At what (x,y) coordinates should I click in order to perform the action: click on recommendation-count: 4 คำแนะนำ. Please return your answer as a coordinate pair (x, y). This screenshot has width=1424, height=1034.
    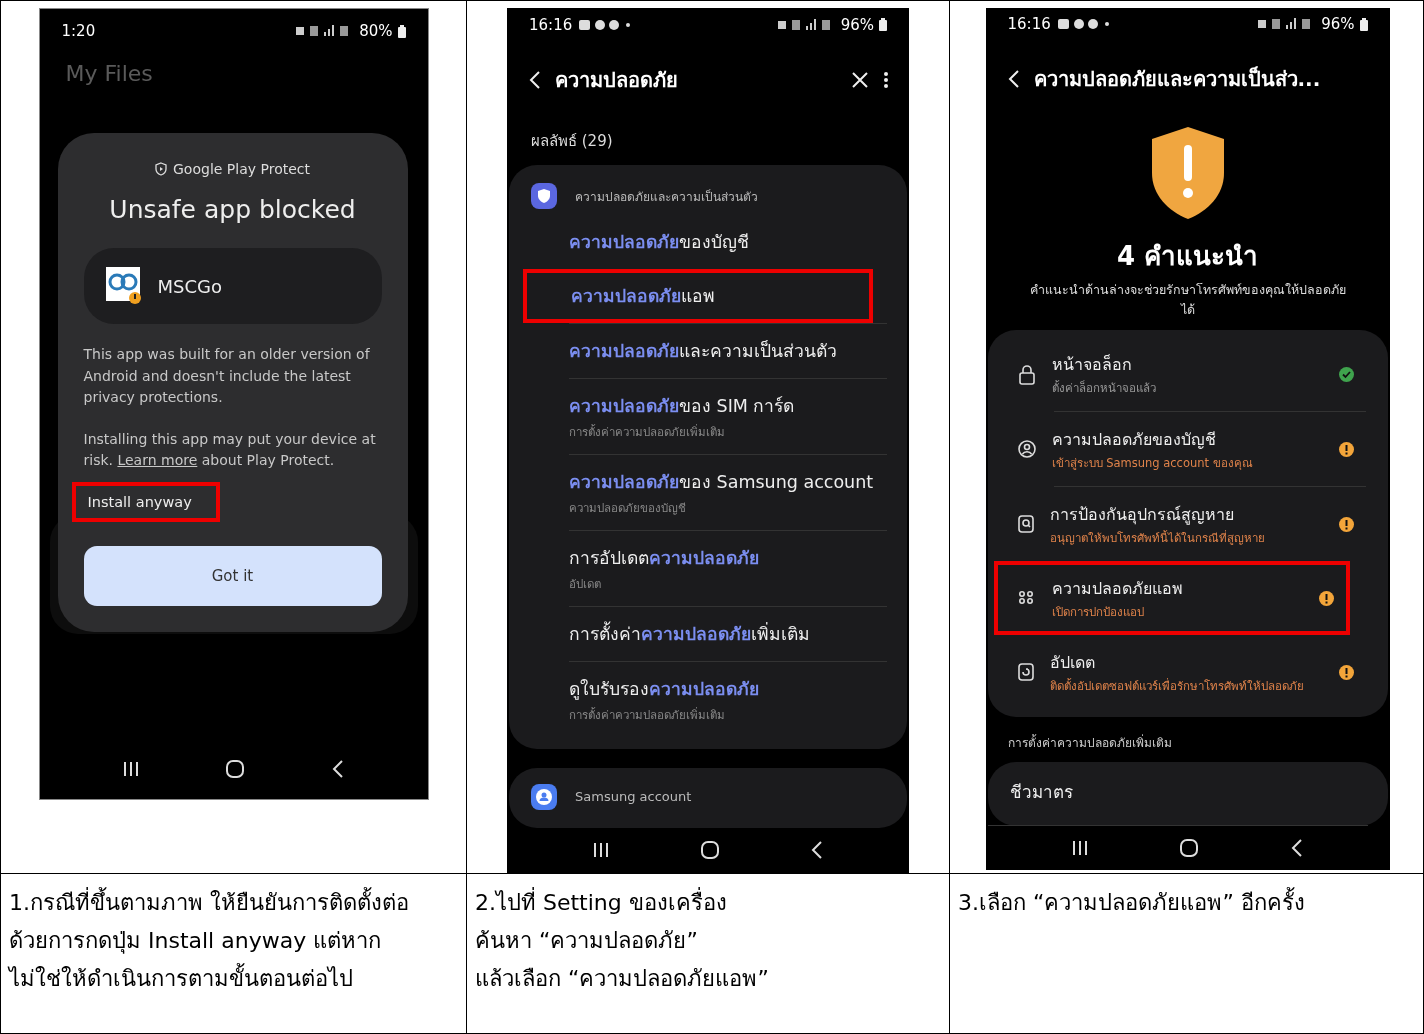
    Looking at the image, I should click on (1187, 256).